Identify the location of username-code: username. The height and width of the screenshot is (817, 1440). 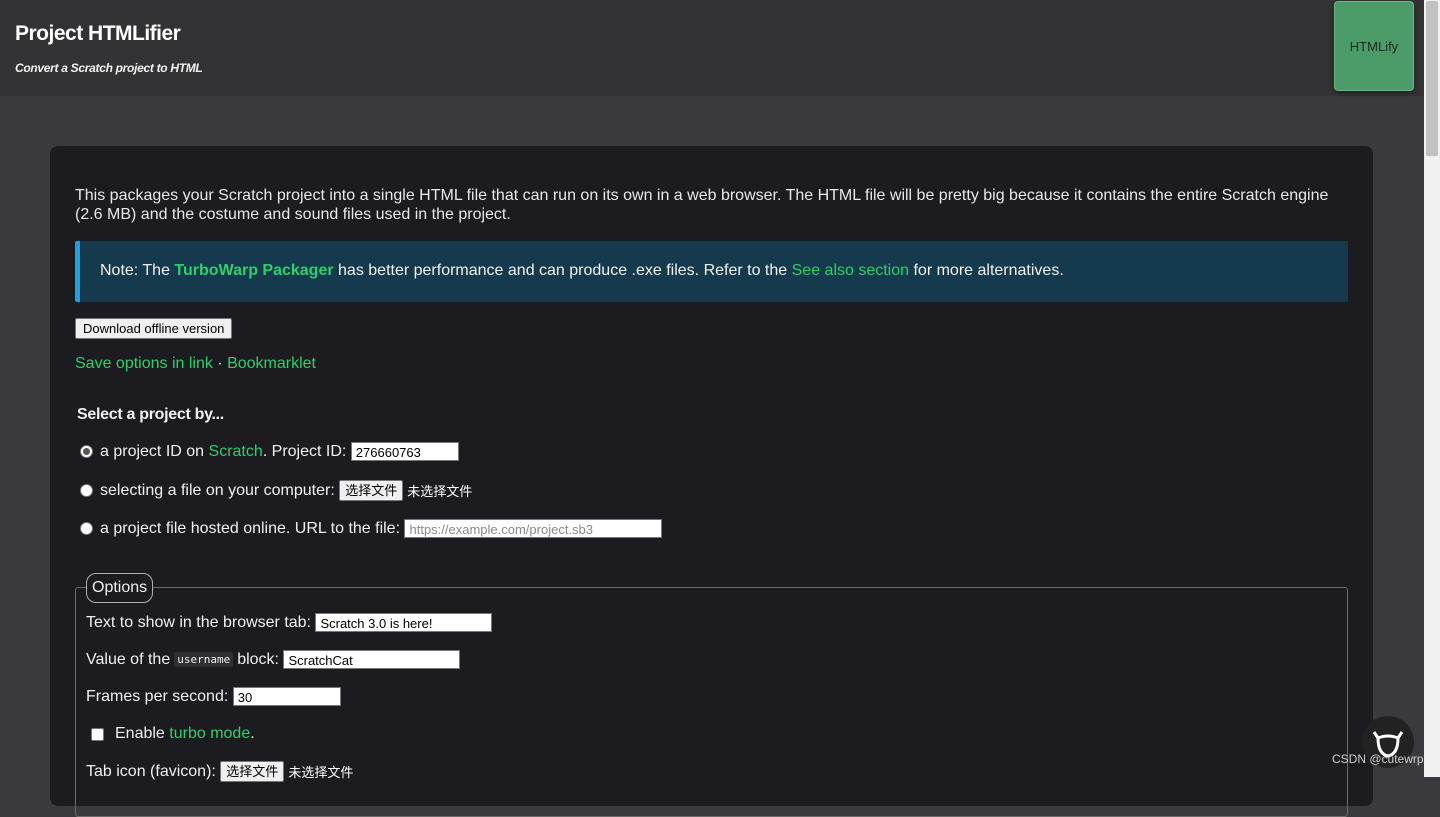
(204, 659).